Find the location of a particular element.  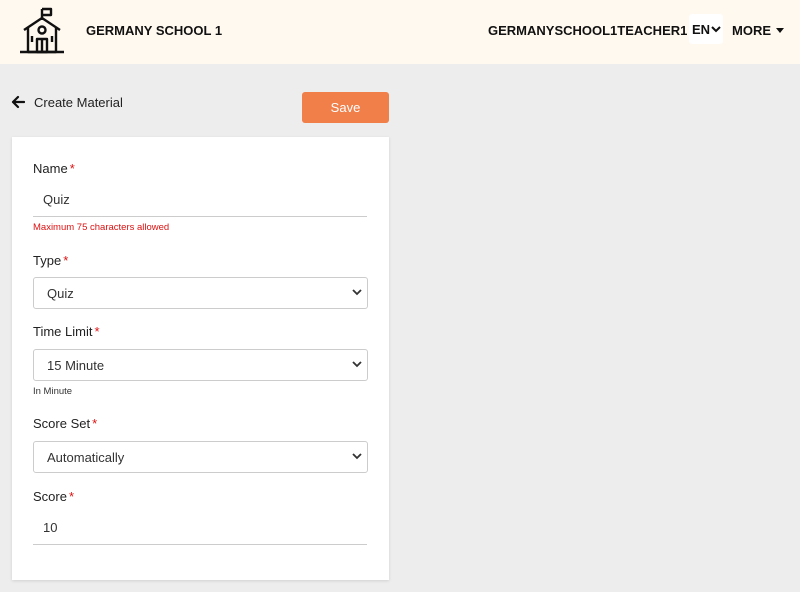

caret-down-icon is located at coordinates (780, 30).